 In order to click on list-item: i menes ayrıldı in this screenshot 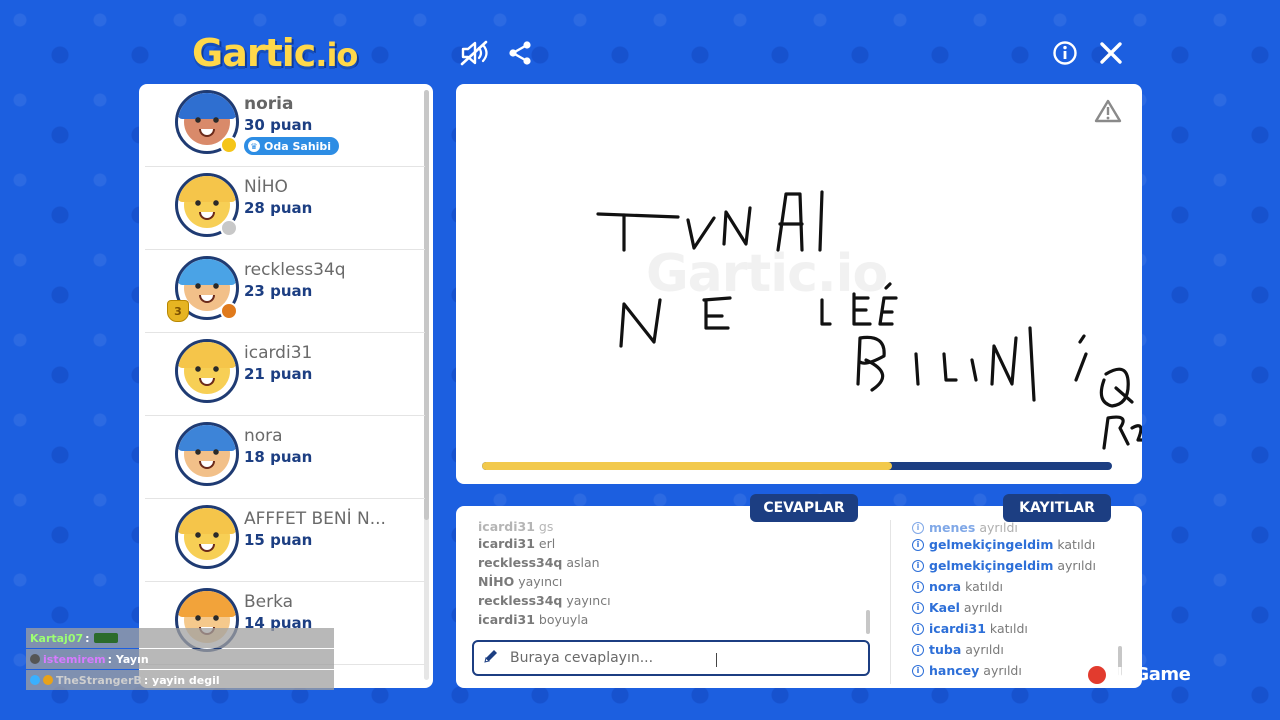, I will do `click(1017, 527)`.